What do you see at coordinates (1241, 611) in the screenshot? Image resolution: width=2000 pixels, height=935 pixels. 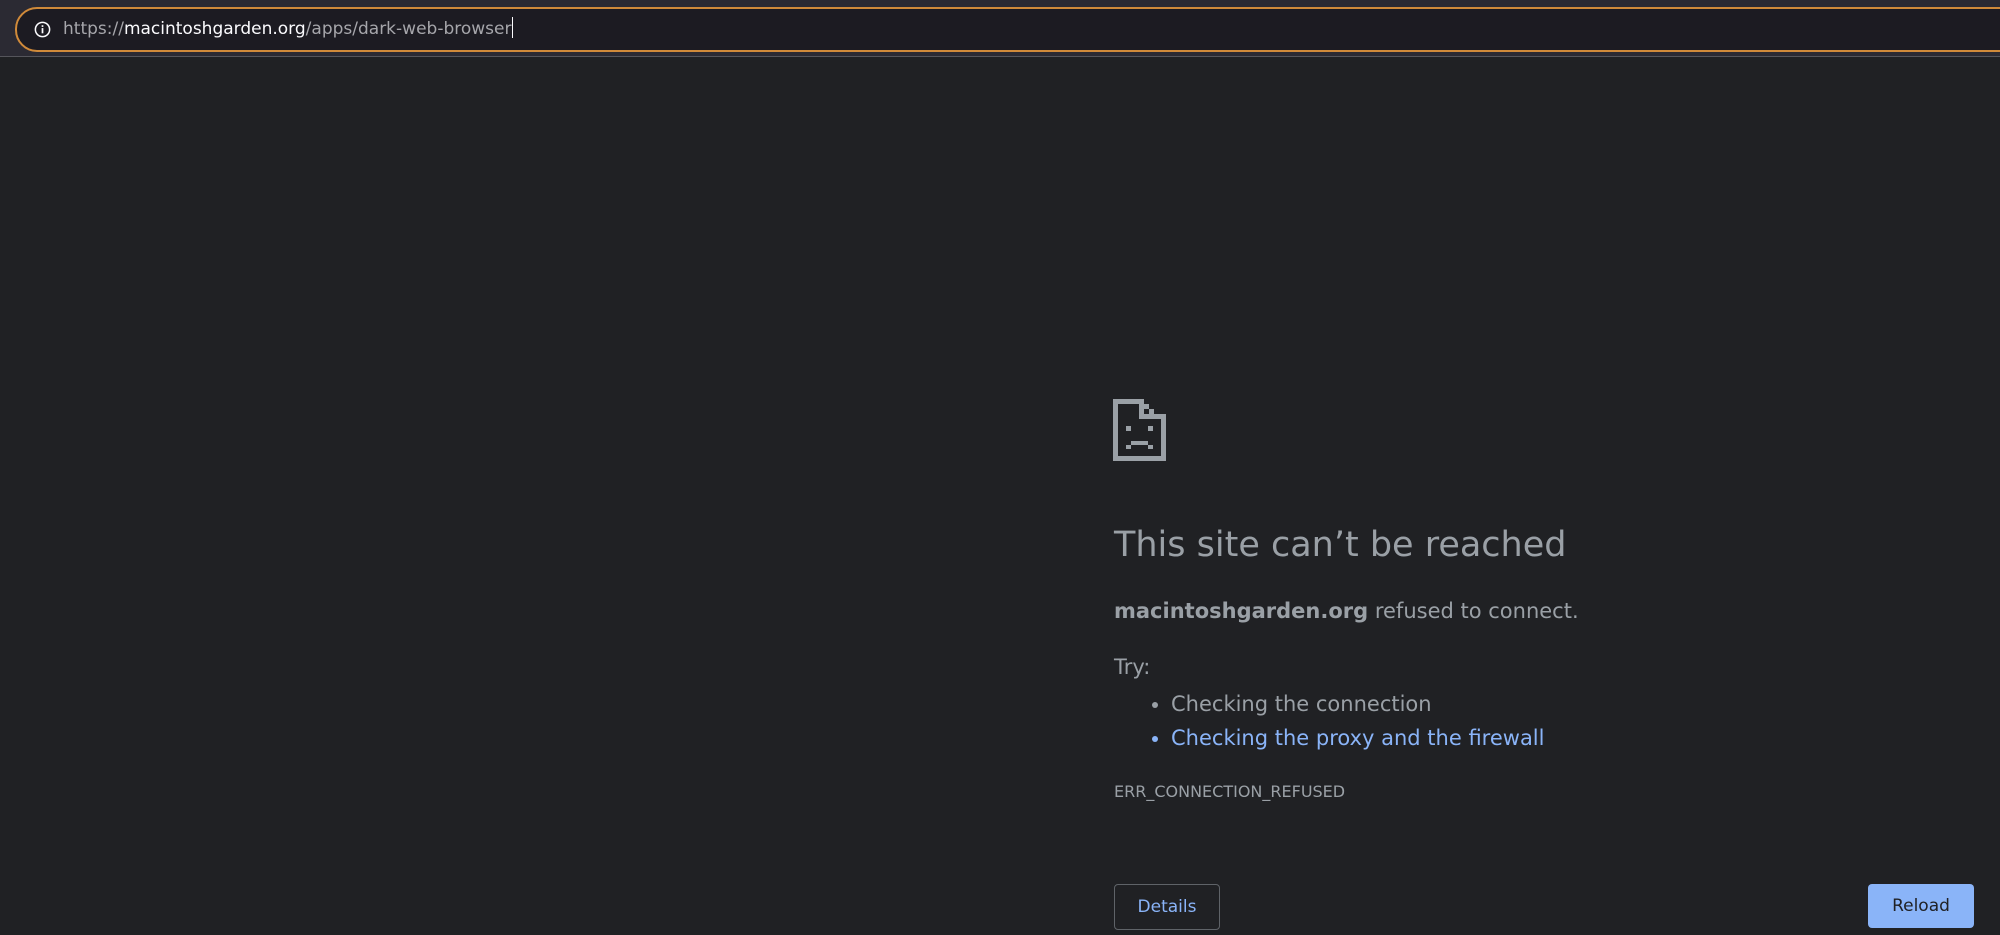 I see `error-host: macintoshgarden.org` at bounding box center [1241, 611].